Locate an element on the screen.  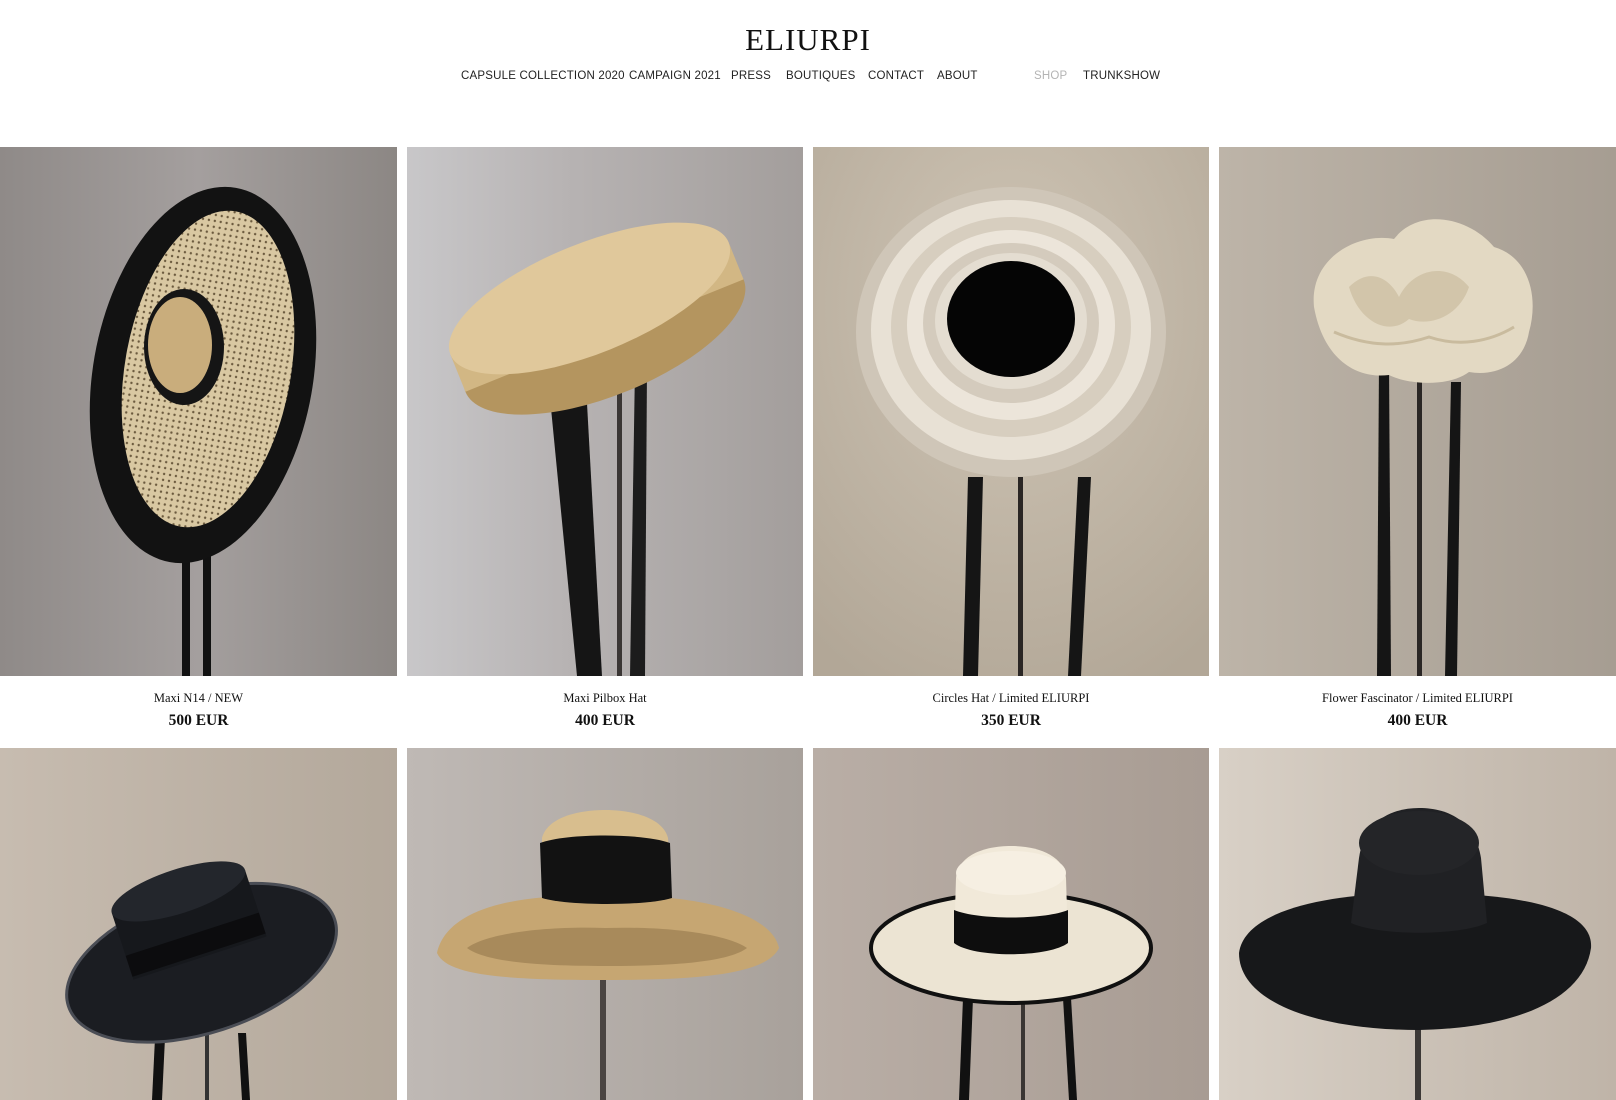
nav-capsule-collection-2020: CAPSULE COLLECTION 2020 is located at coordinates (543, 76).